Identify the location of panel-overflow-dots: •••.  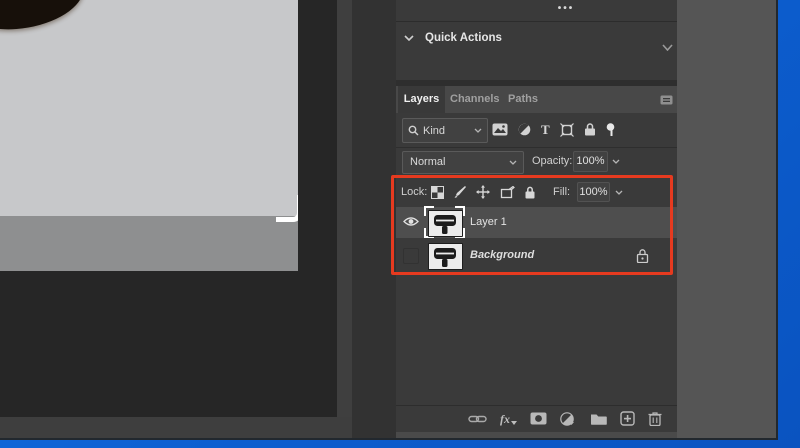
(566, 9).